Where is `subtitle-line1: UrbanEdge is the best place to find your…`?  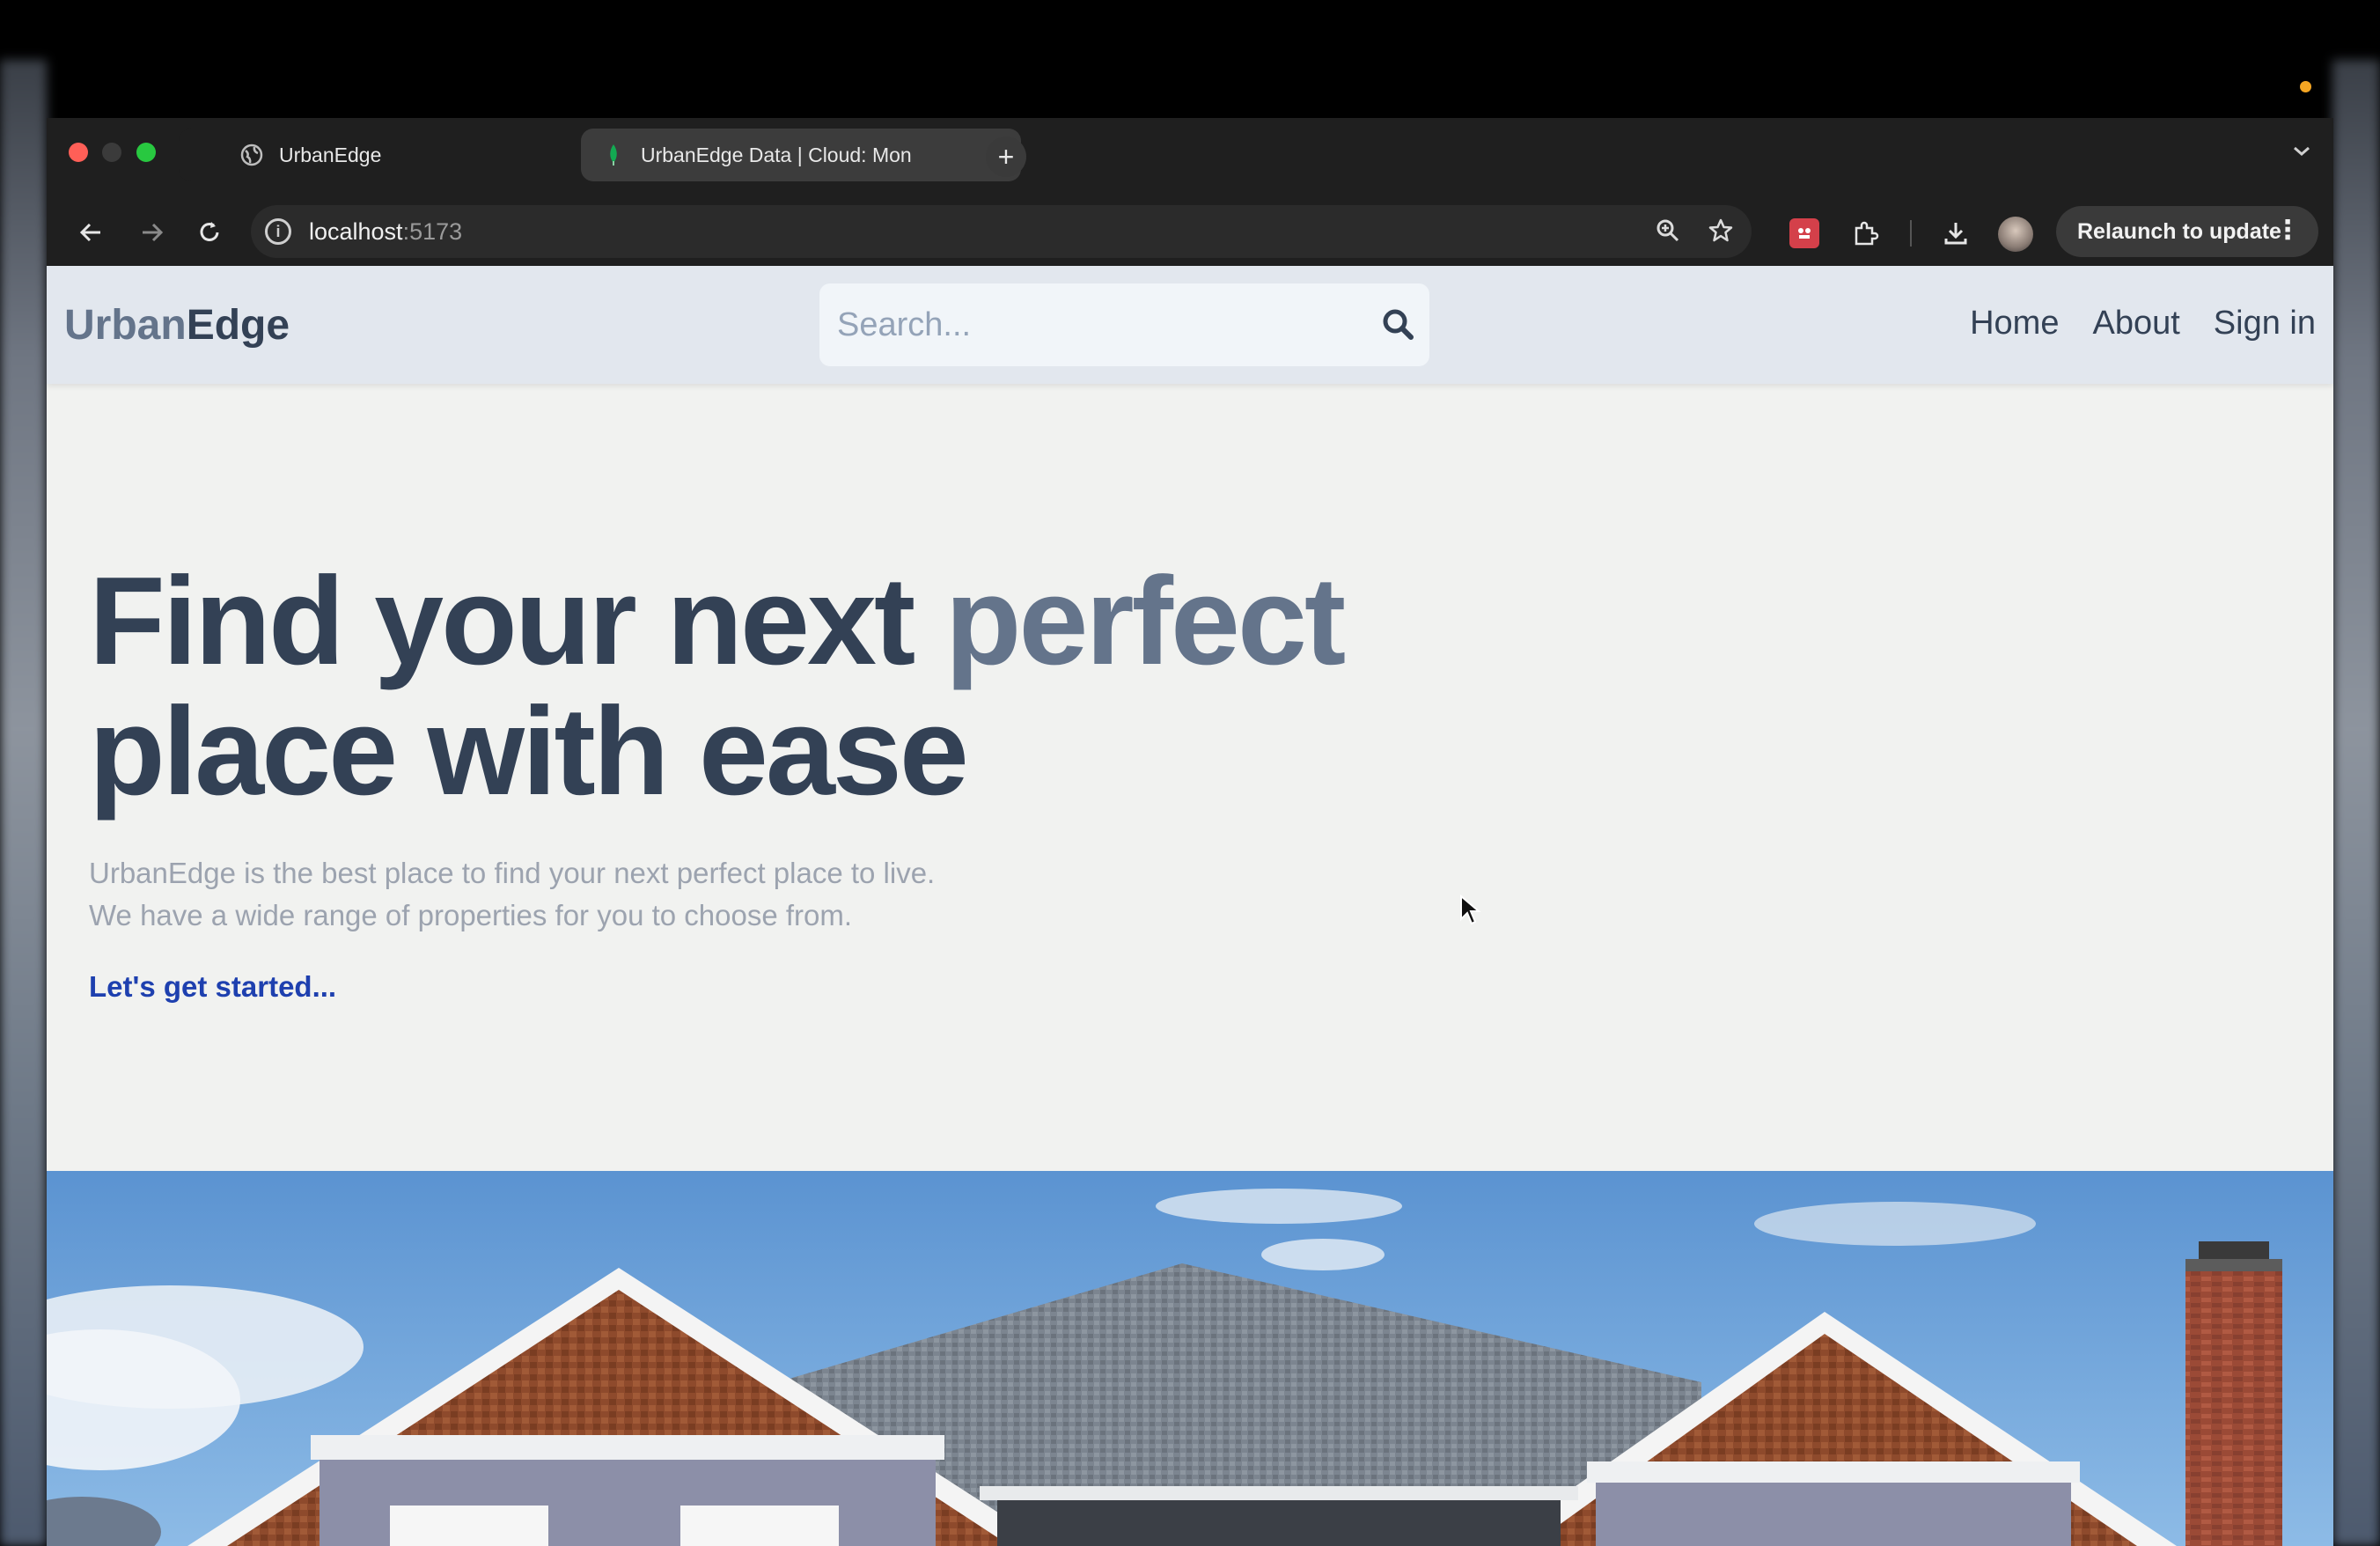 subtitle-line1: UrbanEdge is the best place to find your… is located at coordinates (512, 873).